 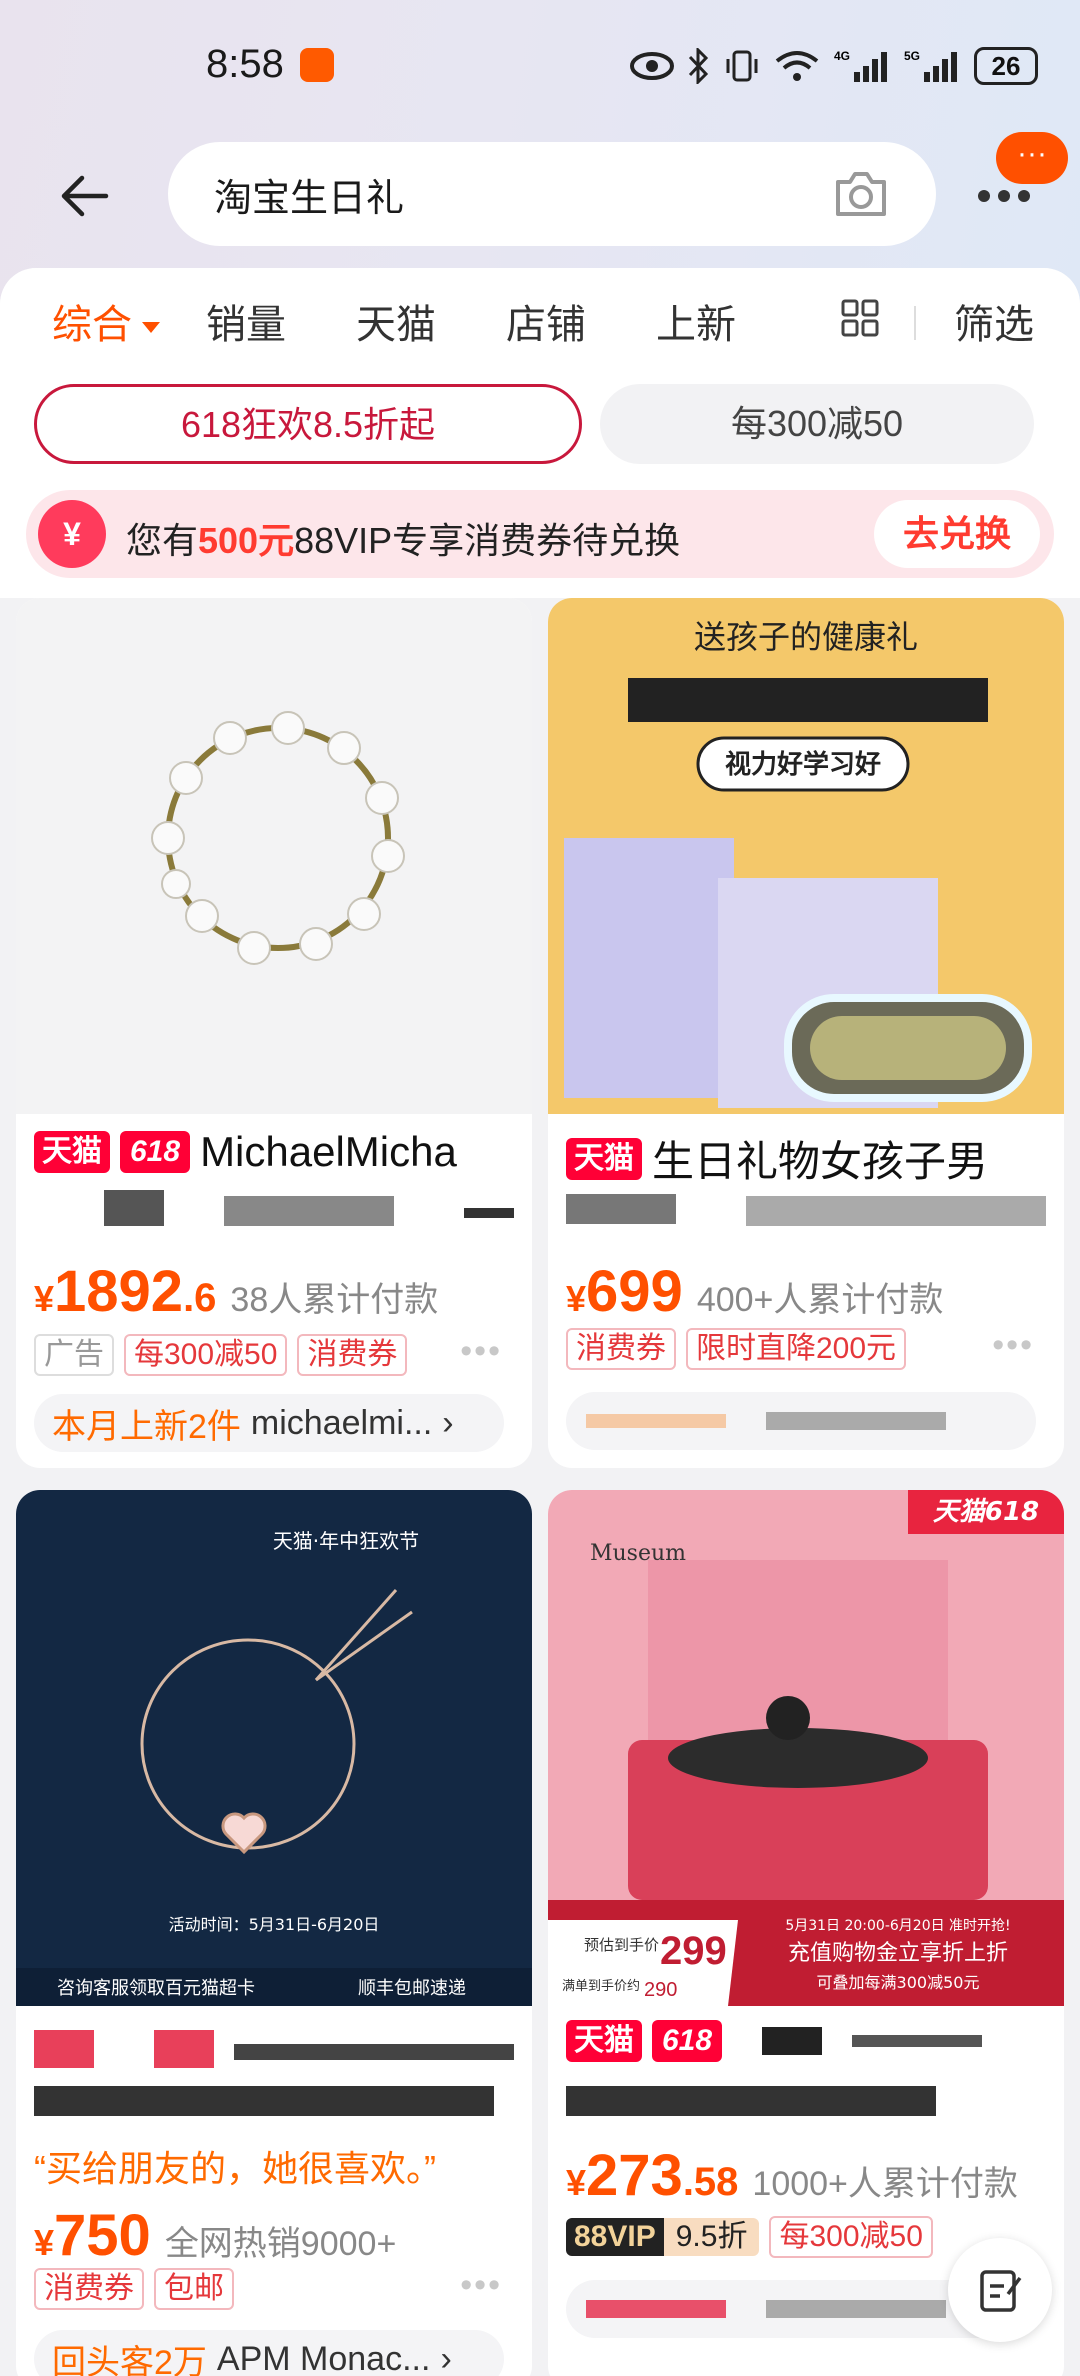 What do you see at coordinates (1032, 158) in the screenshot?
I see `message-badge: ···` at bounding box center [1032, 158].